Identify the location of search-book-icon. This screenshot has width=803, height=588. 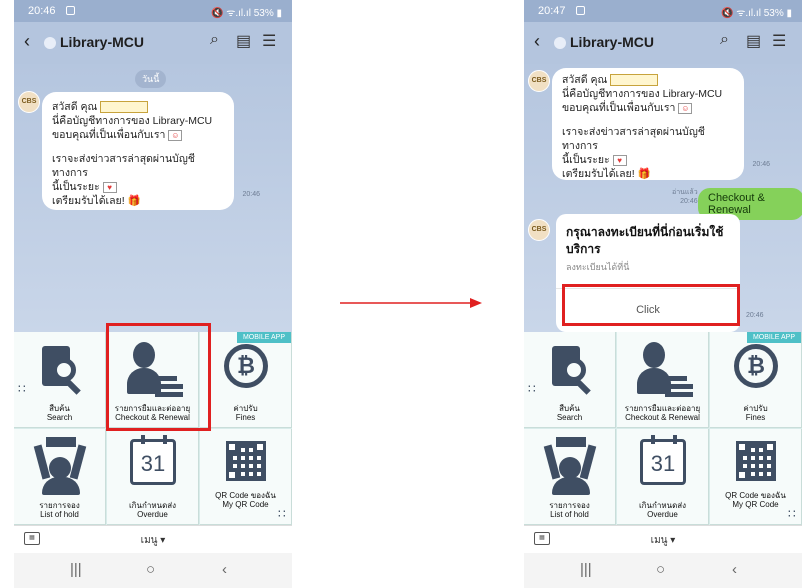
(572, 370).